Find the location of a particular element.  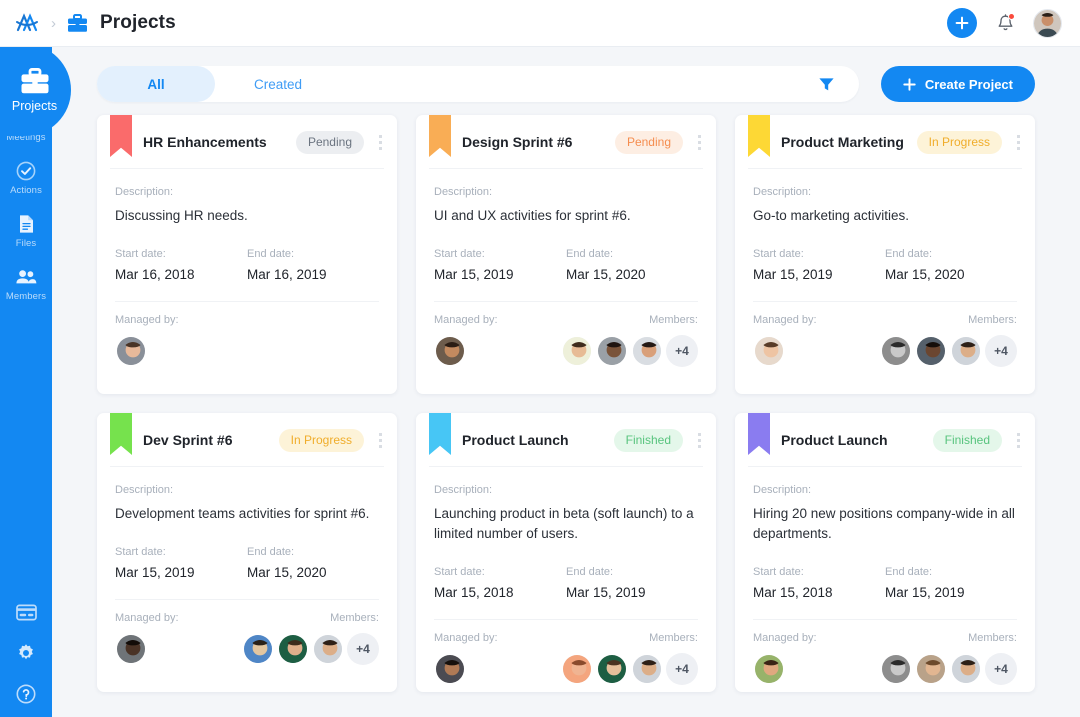

gear-icon is located at coordinates (26, 653).